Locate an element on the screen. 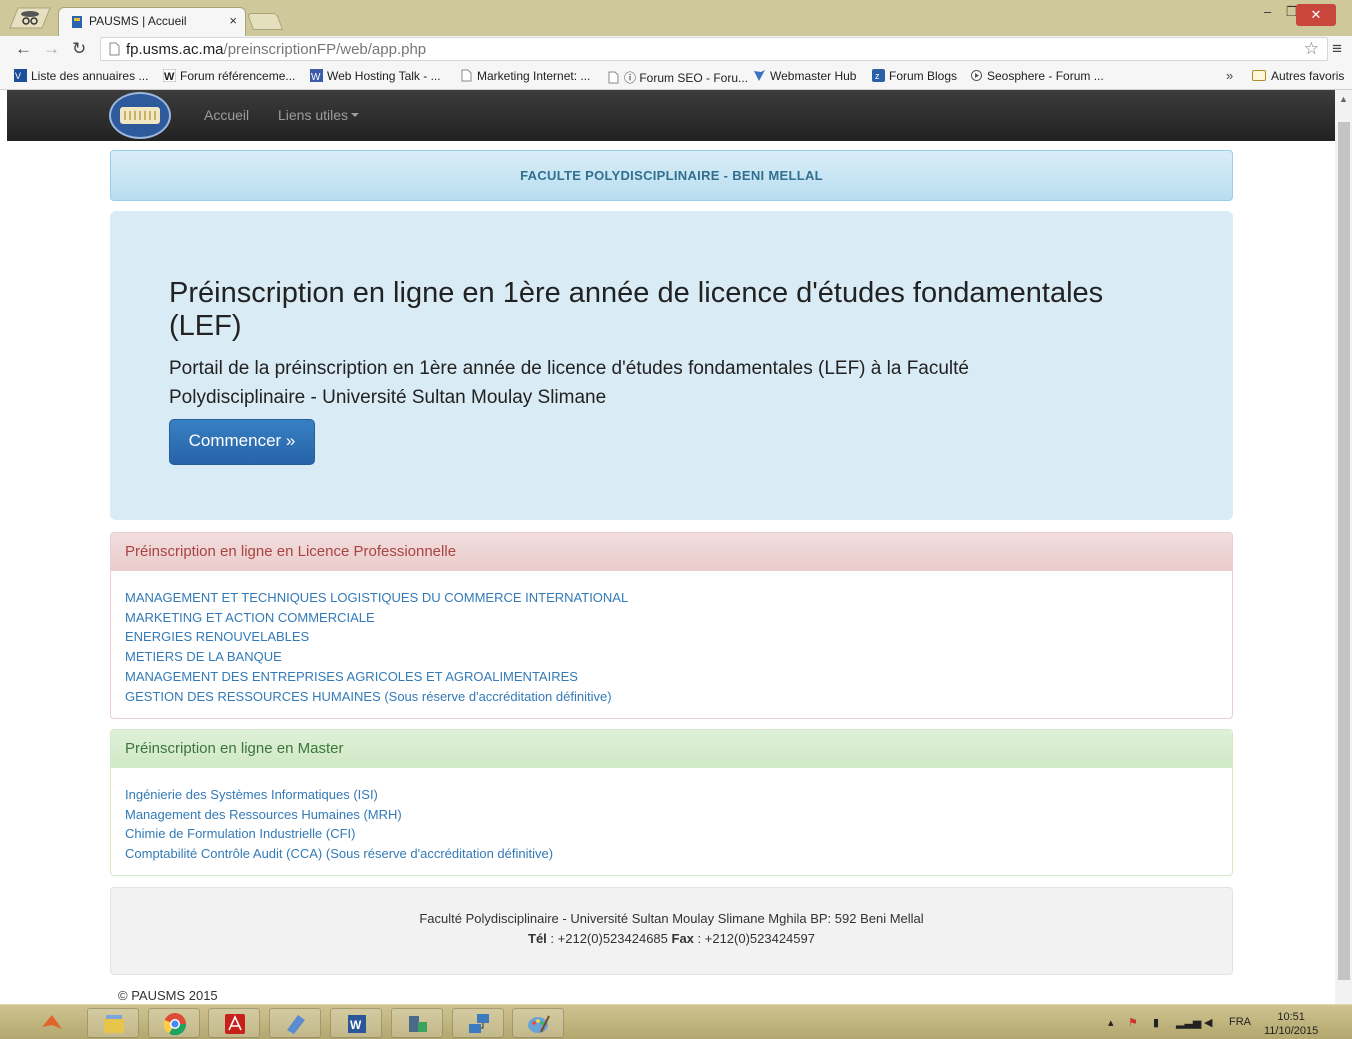  bookmark-item: z Forum Blogs is located at coordinates (914, 76).